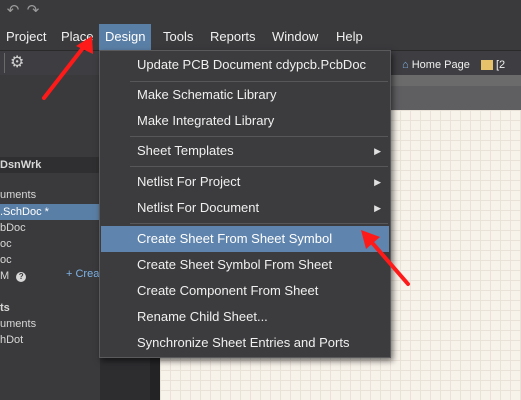 This screenshot has height=400, width=521. I want to click on arrow-to-create-sheet-item, so click(385, 258).